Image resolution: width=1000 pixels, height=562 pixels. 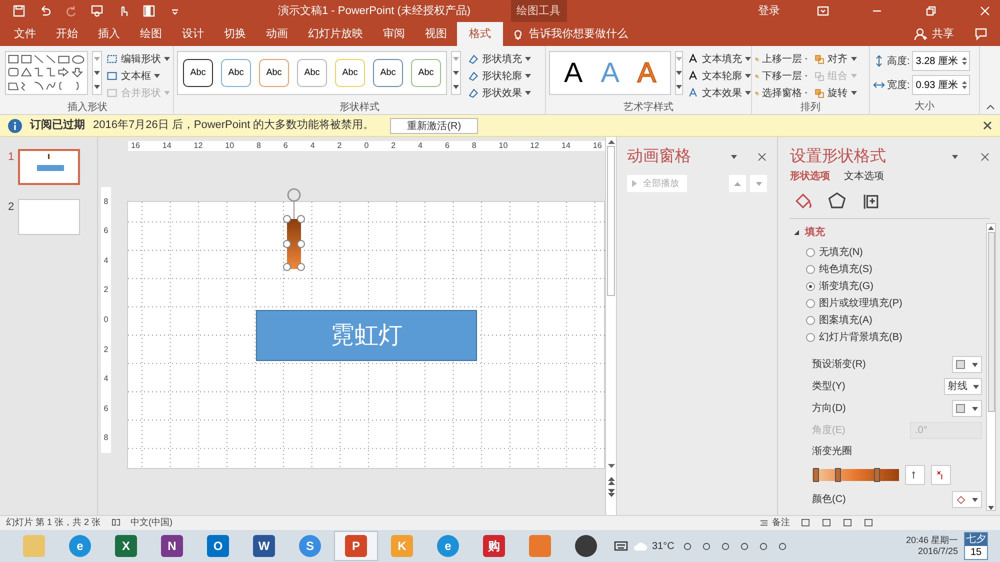 I want to click on text-effects-icon, so click(x=693, y=93).